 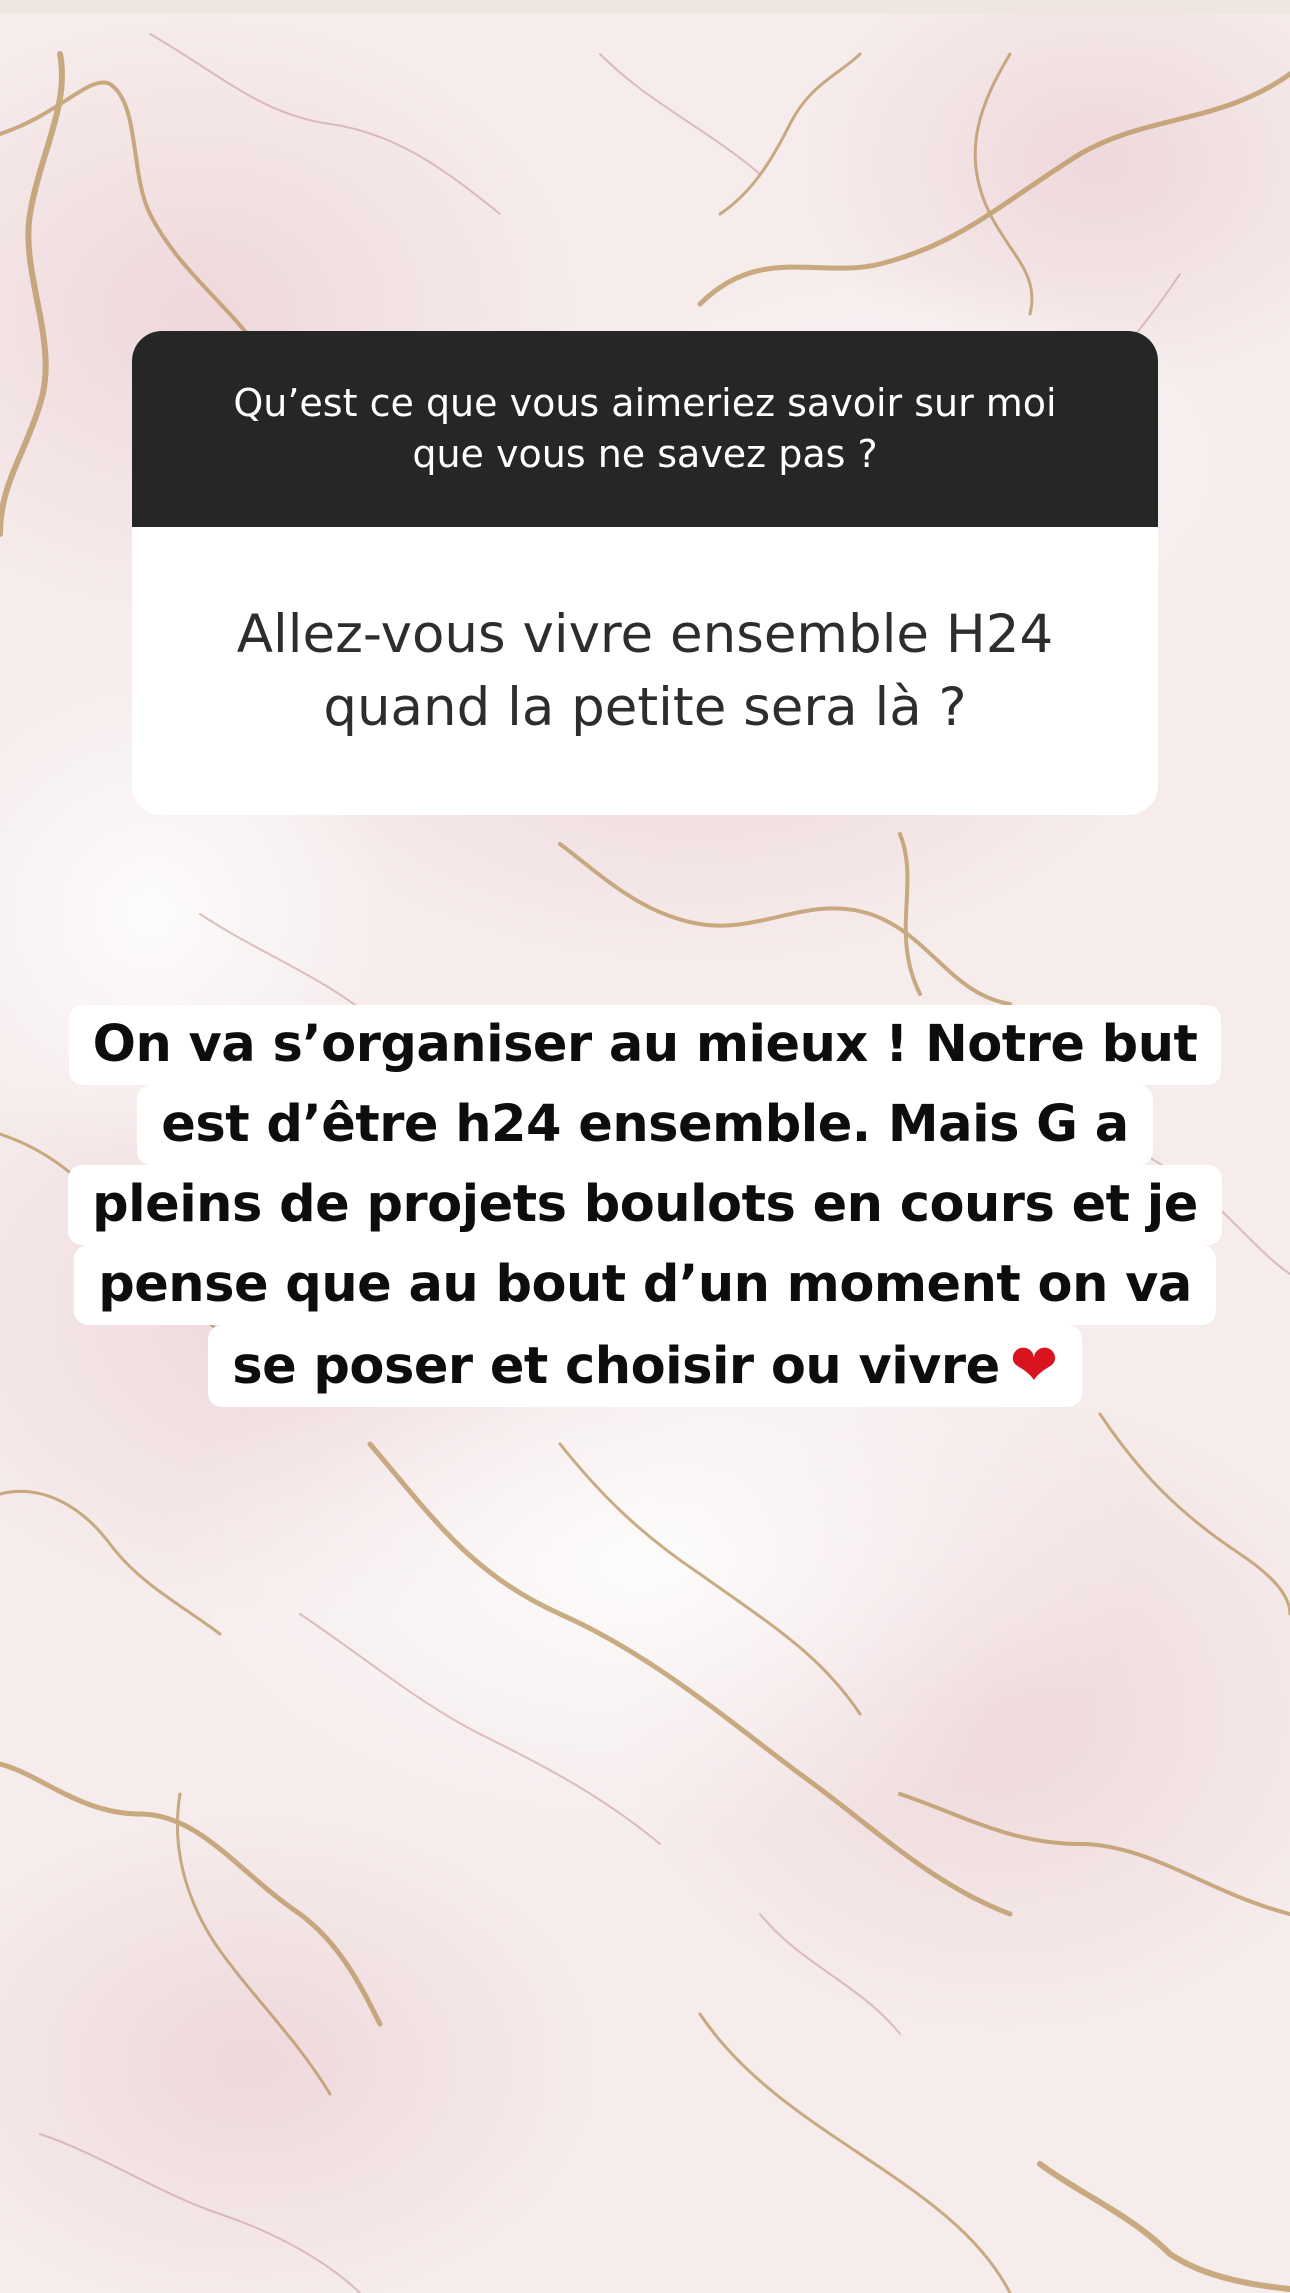 I want to click on red-heart-icon: ❤, so click(x=1034, y=1365).